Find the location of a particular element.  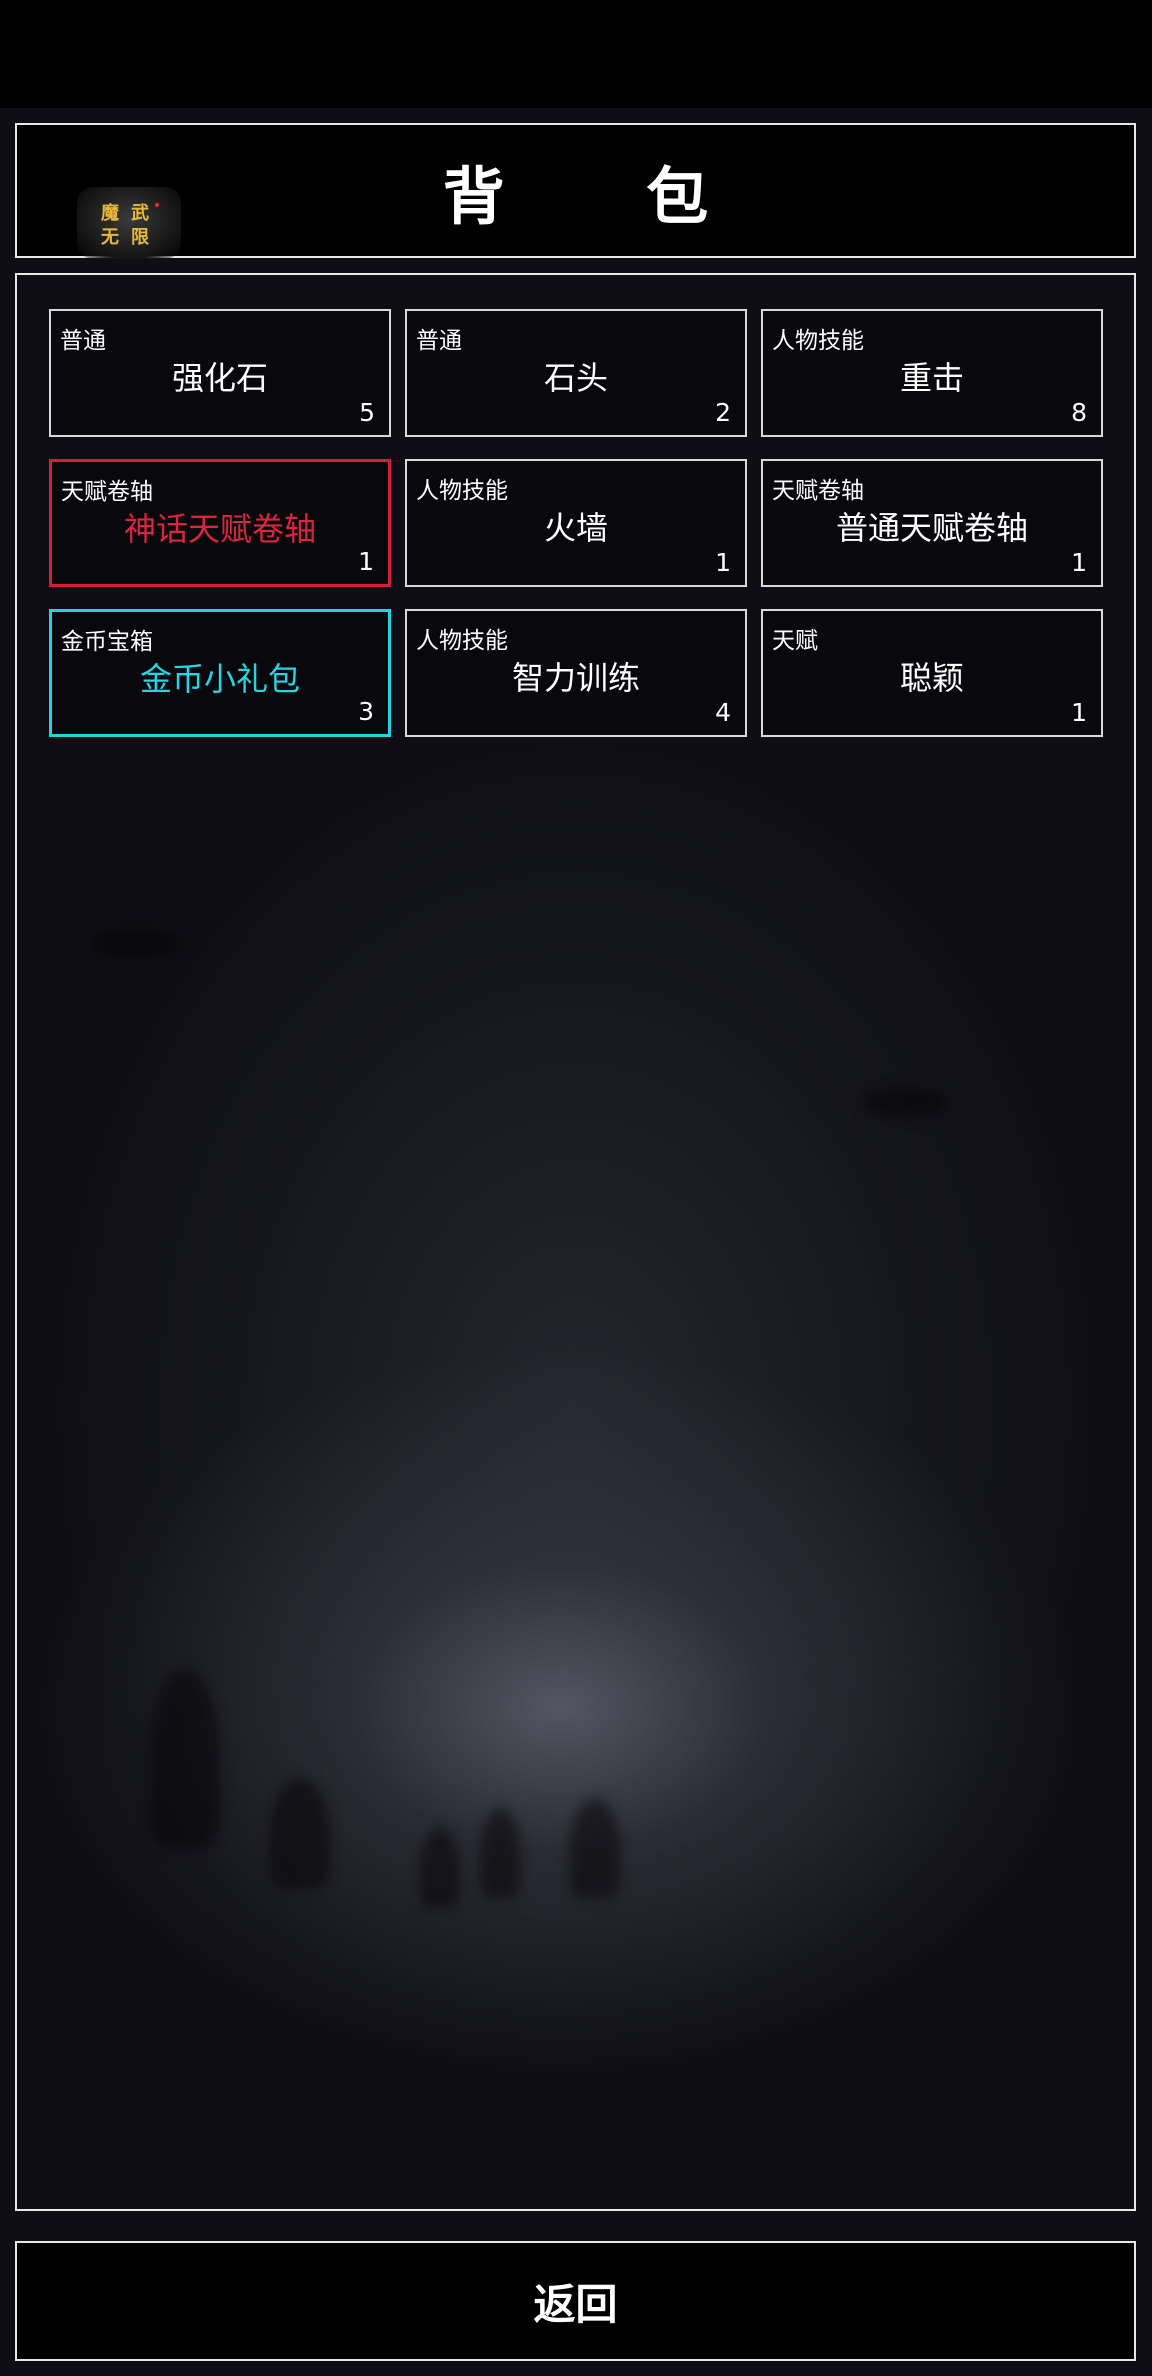

game-logo: 魔 武 无 限 is located at coordinates (129, 223).